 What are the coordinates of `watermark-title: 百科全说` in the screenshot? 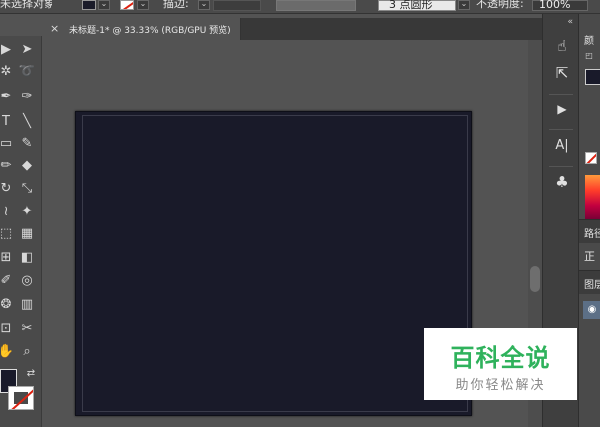 It's located at (500, 358).